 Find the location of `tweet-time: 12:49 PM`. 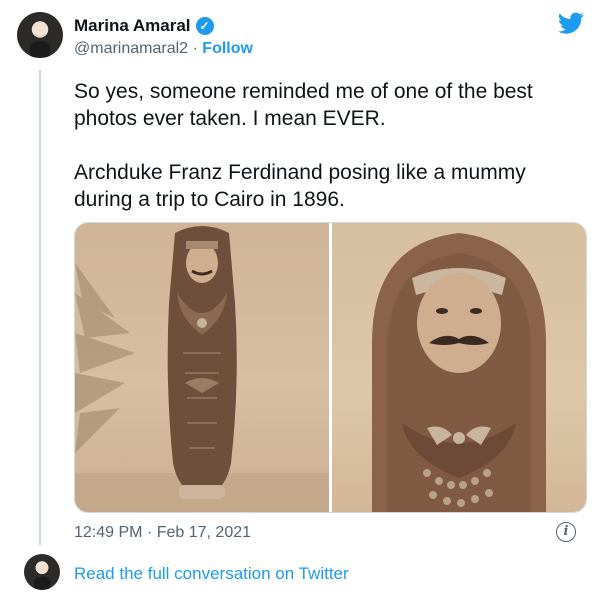

tweet-time: 12:49 PM is located at coordinates (108, 532).